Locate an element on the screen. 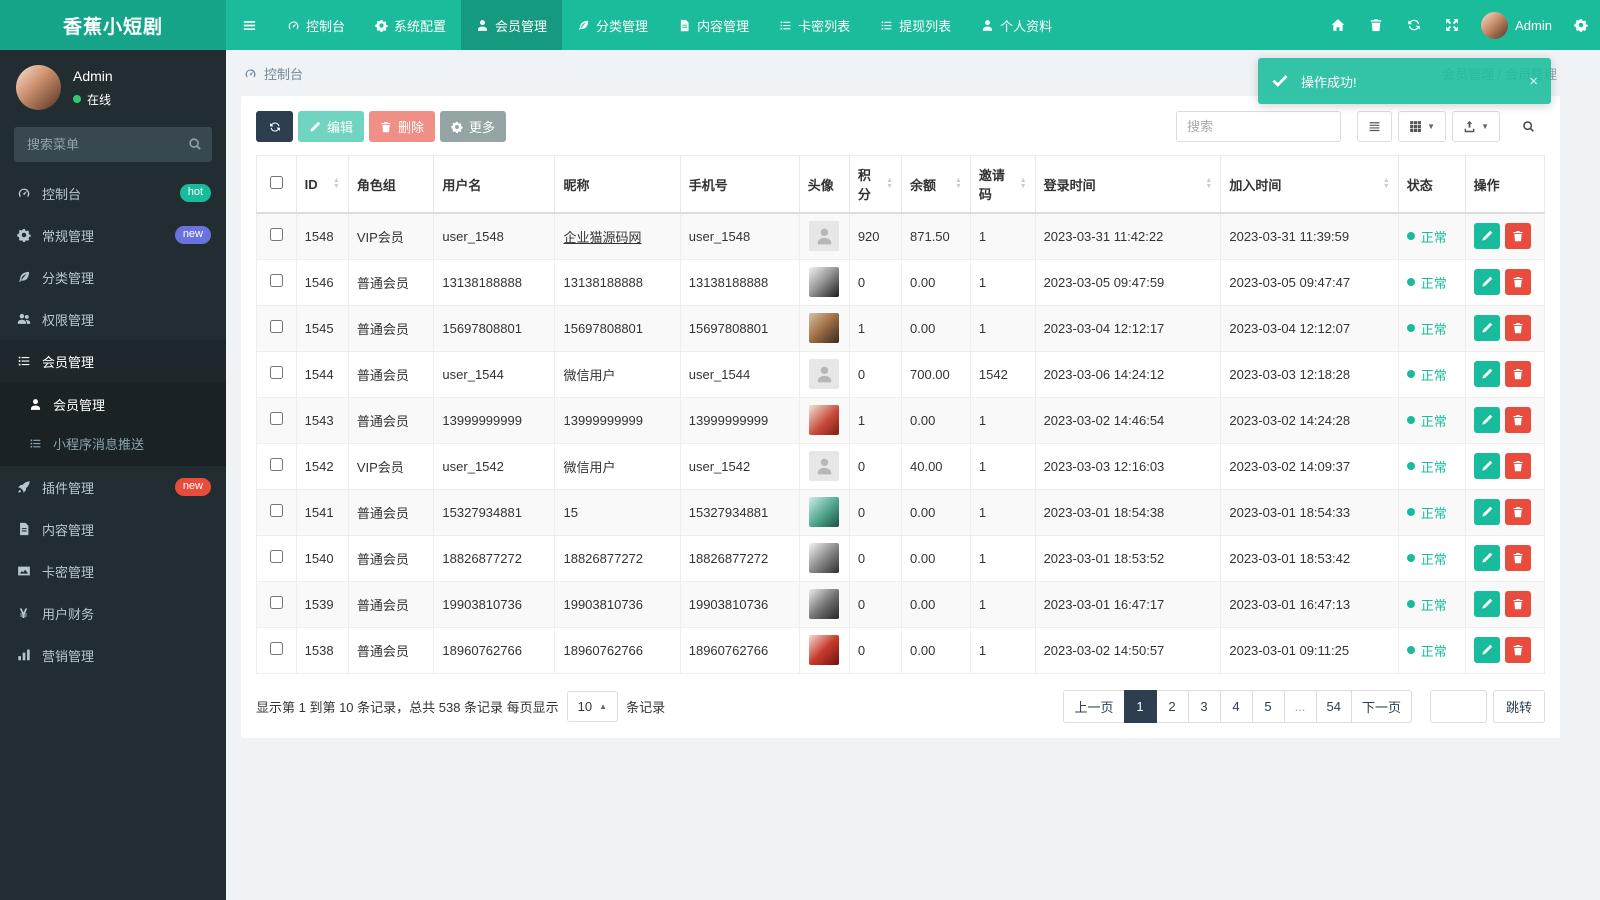 This screenshot has width=1600, height=900. column-header: 邀请码 ▲ ▼ is located at coordinates (1002, 184).